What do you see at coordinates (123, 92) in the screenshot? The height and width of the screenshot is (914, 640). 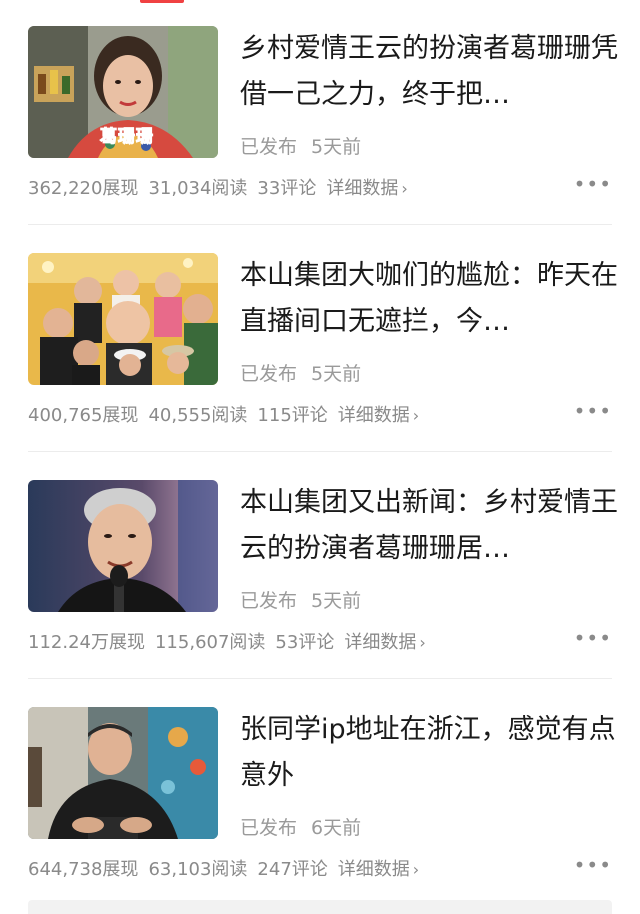 I see `article-thumbnail: 葛珊珊` at bounding box center [123, 92].